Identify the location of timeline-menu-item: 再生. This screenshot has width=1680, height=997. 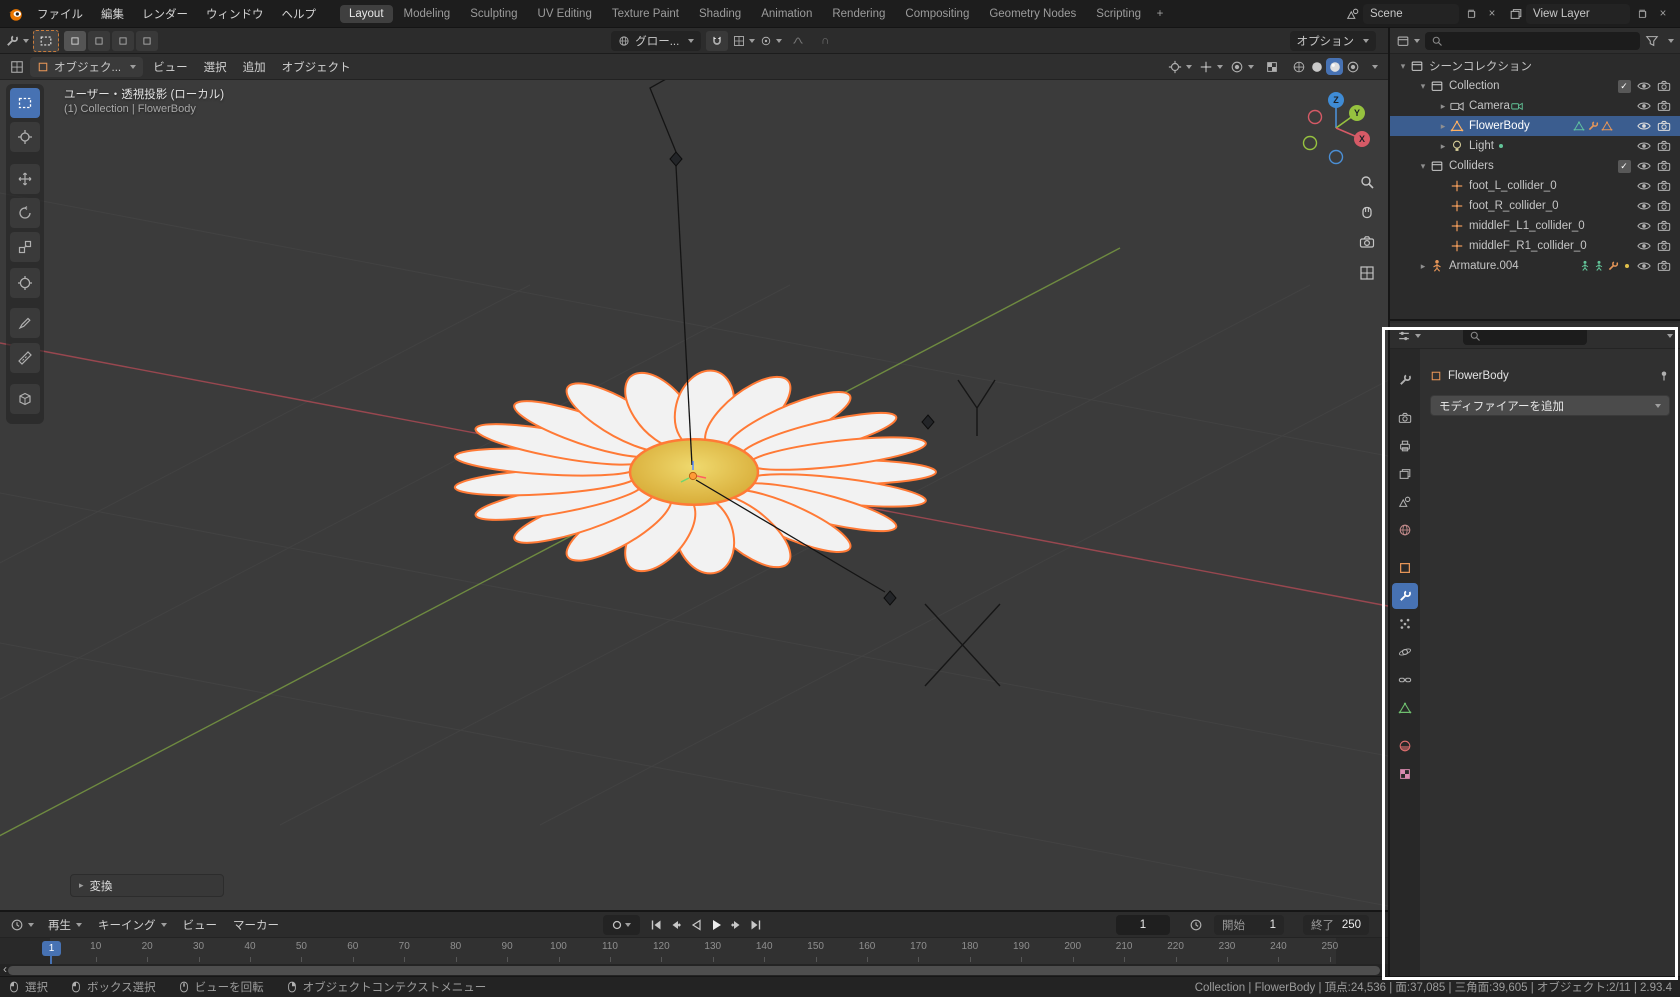
(65, 925).